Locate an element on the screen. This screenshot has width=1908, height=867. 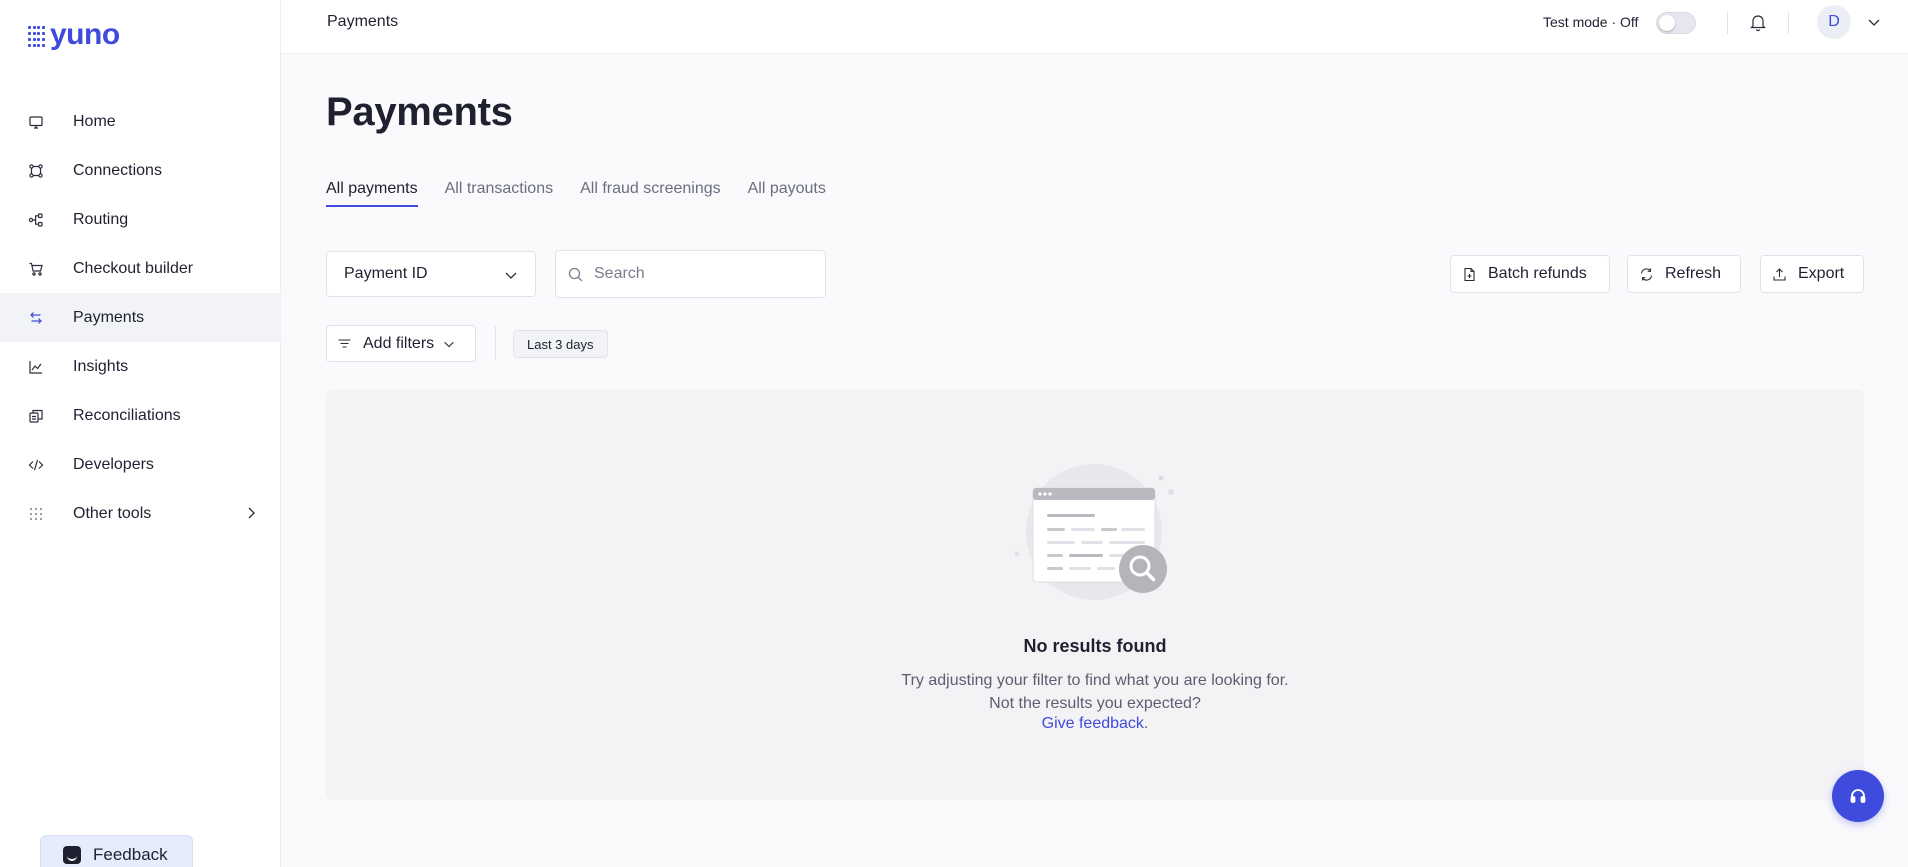
give-feedback-link: Give feedback is located at coordinates (1093, 723).